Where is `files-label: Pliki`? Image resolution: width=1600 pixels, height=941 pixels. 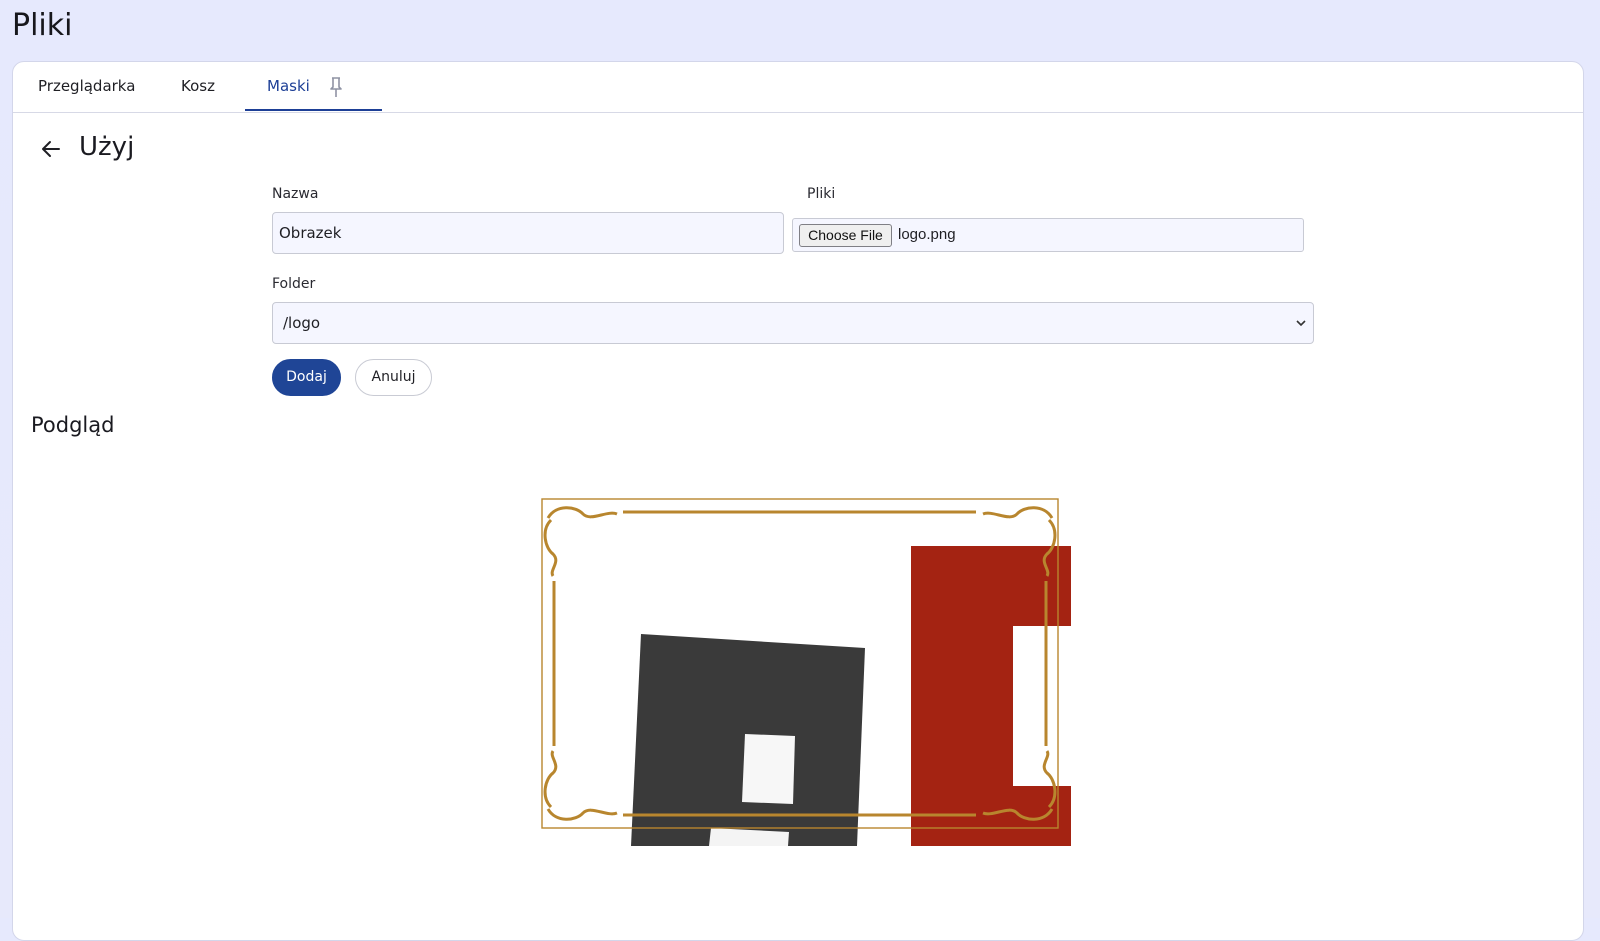 files-label: Pliki is located at coordinates (821, 194).